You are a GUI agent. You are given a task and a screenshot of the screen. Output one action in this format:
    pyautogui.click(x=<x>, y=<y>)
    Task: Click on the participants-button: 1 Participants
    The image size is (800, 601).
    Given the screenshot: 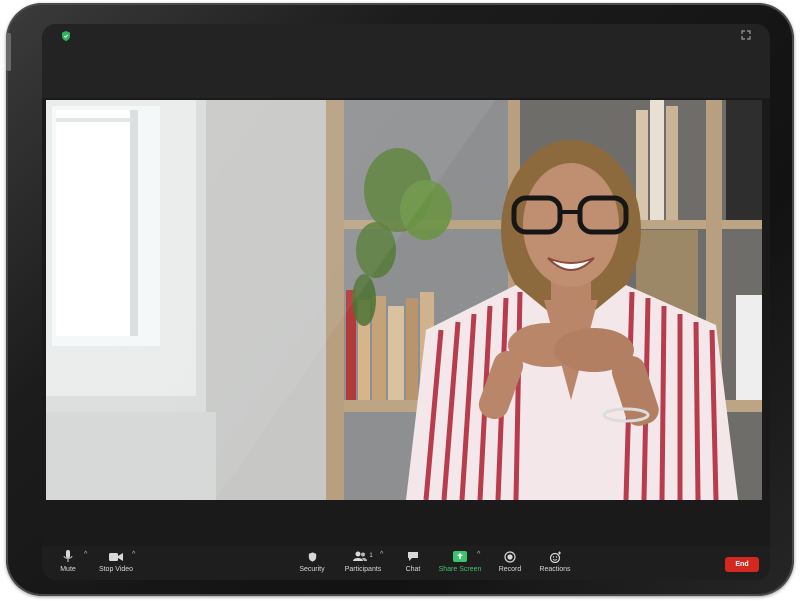 What is the action you would take?
    pyautogui.click(x=363, y=561)
    